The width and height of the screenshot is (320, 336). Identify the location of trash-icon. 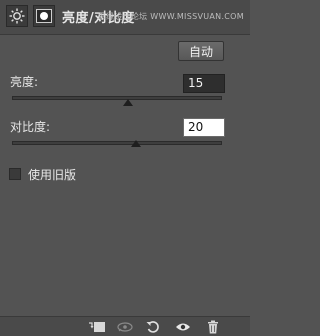
(213, 327).